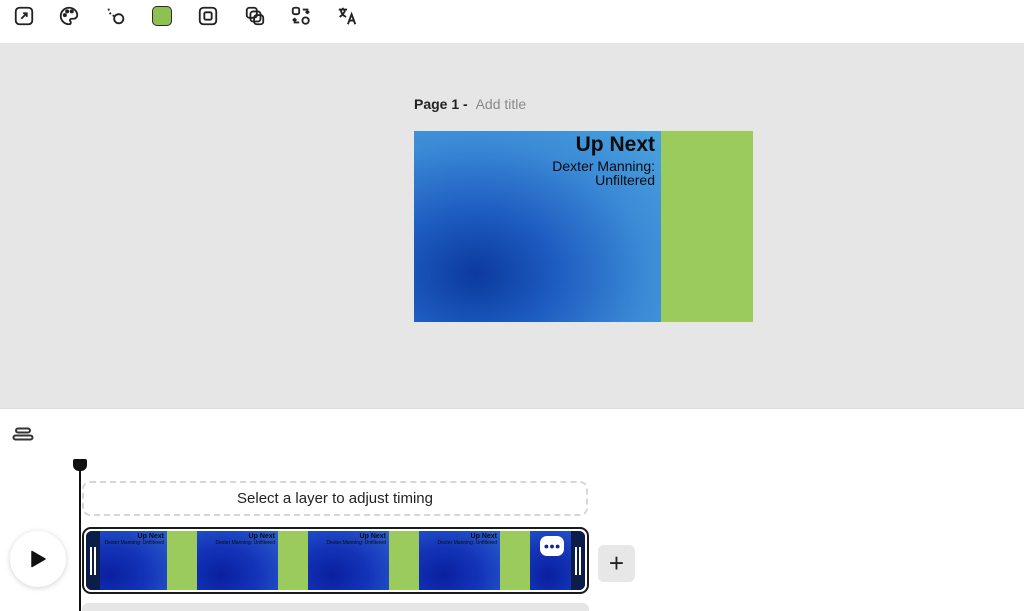  What do you see at coordinates (585, 173) in the screenshot?
I see `page-subheading-text: Dexter Manning: Unfiltered` at bounding box center [585, 173].